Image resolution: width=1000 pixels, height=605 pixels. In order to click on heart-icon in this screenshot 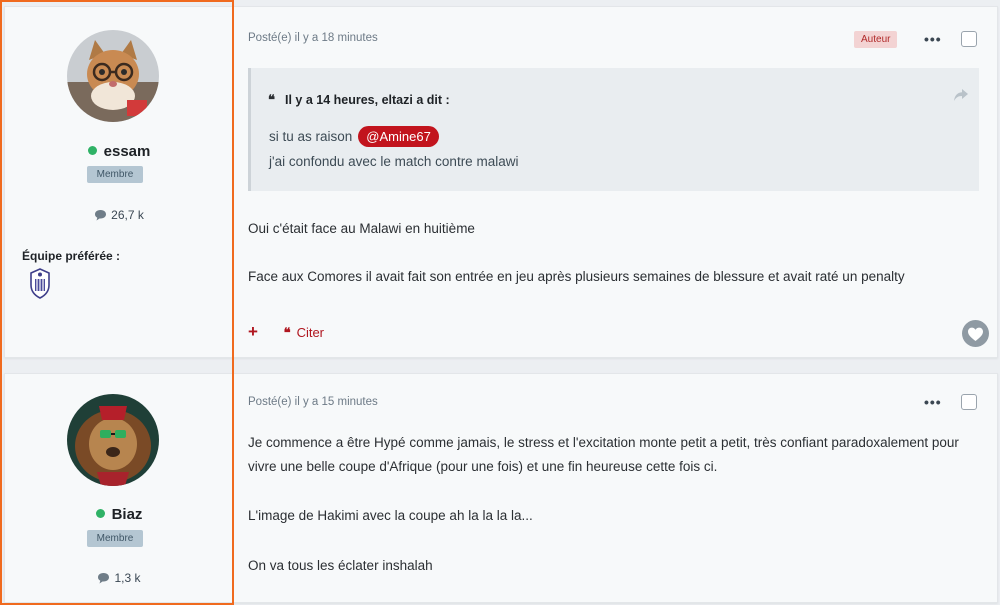, I will do `click(975, 334)`.